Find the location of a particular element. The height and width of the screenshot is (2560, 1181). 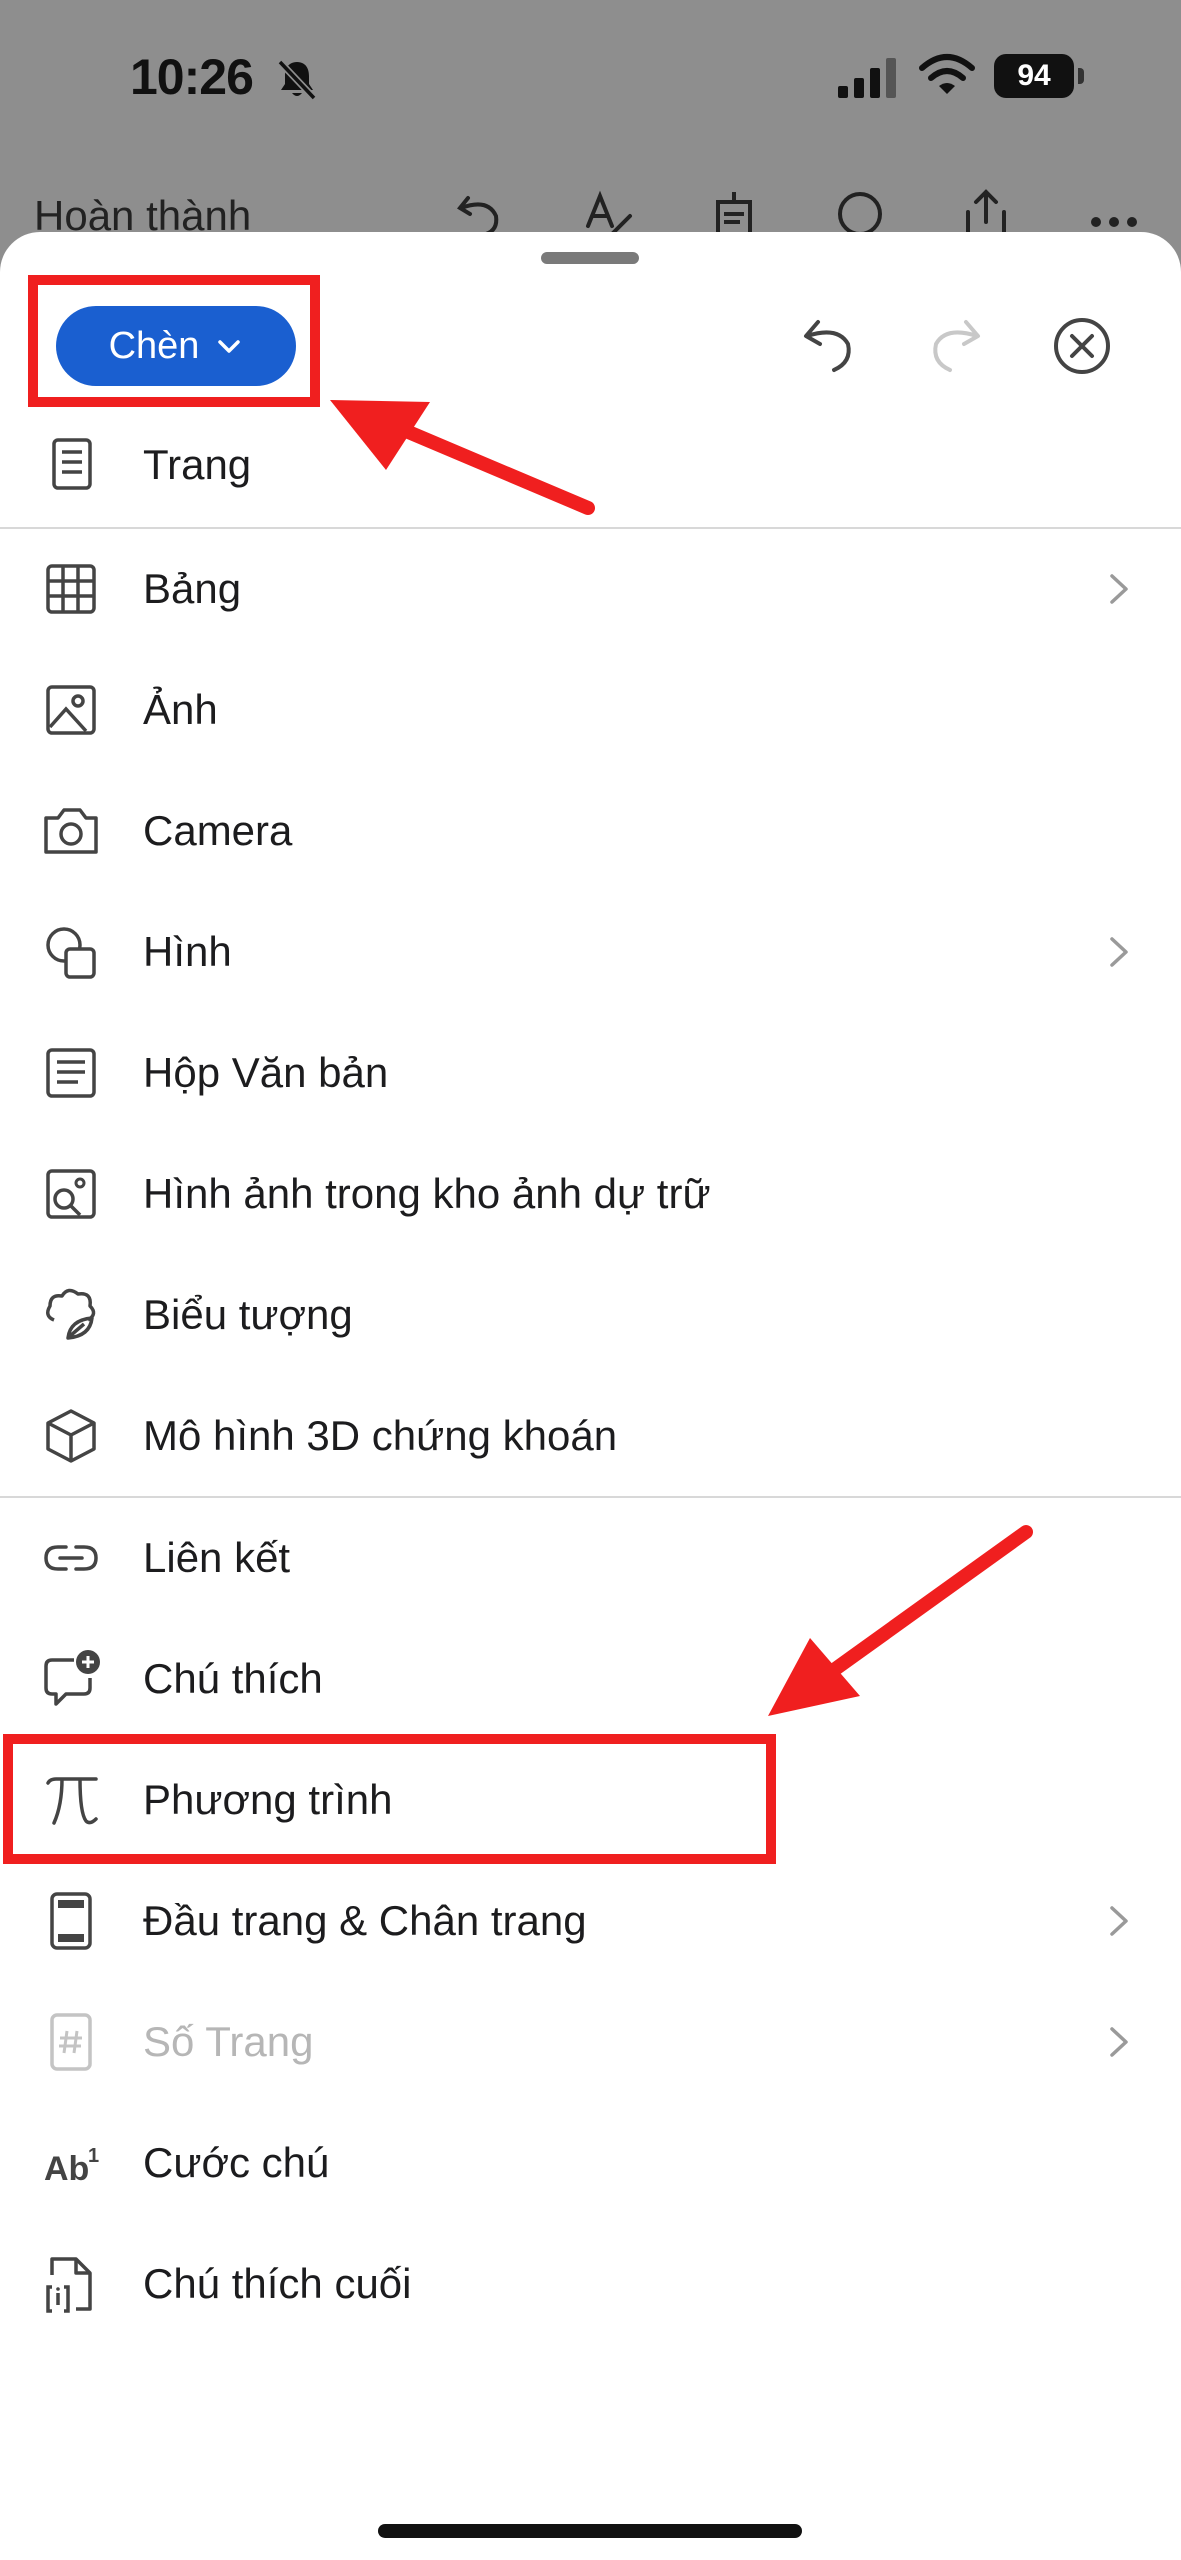

page-number-icon is located at coordinates (73, 2042).